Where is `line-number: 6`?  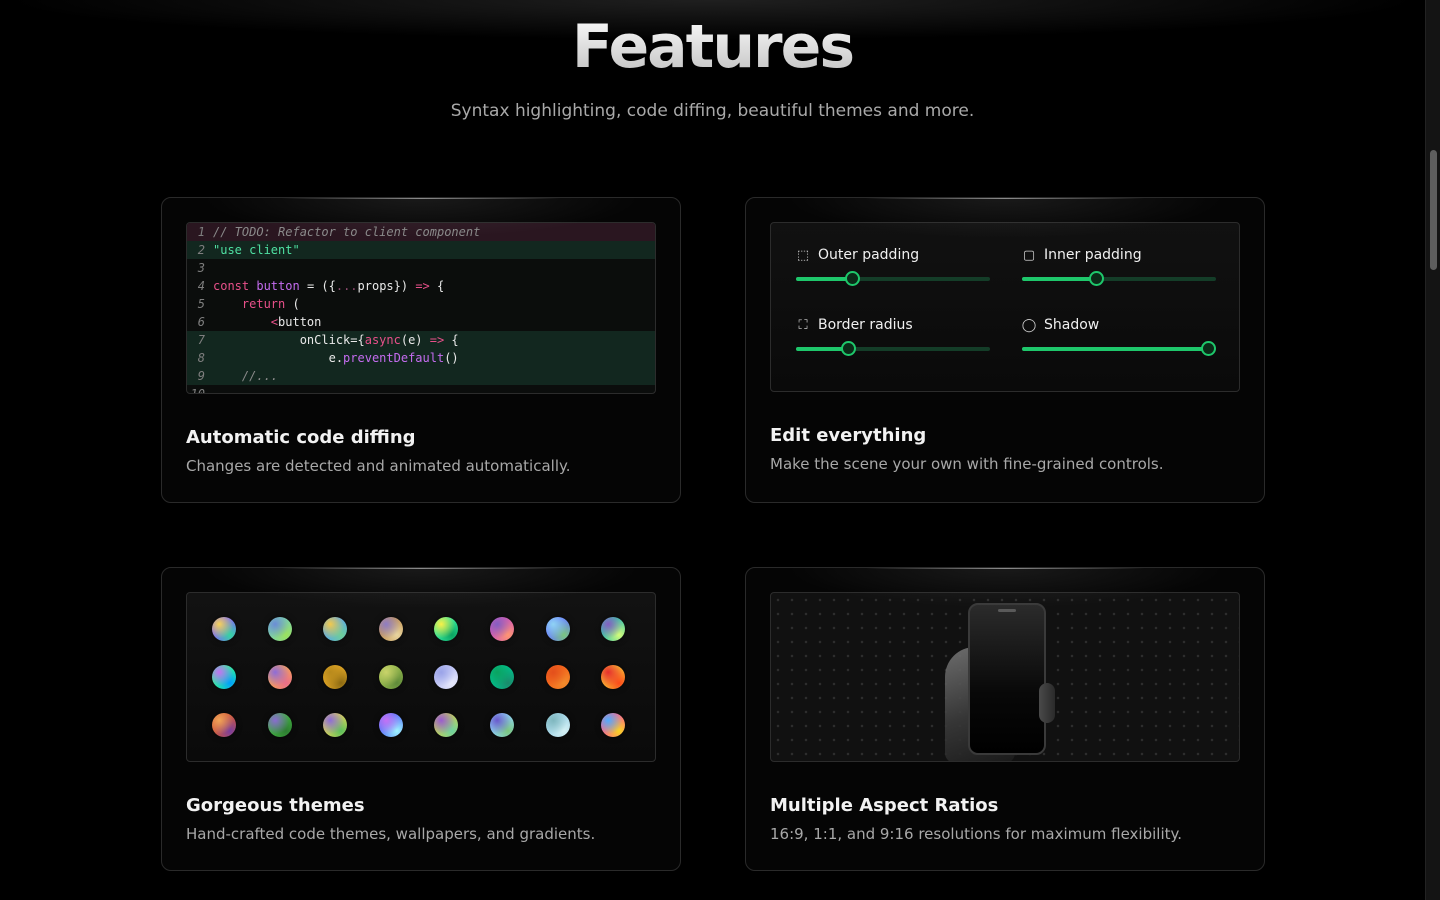 line-number: 6 is located at coordinates (201, 322).